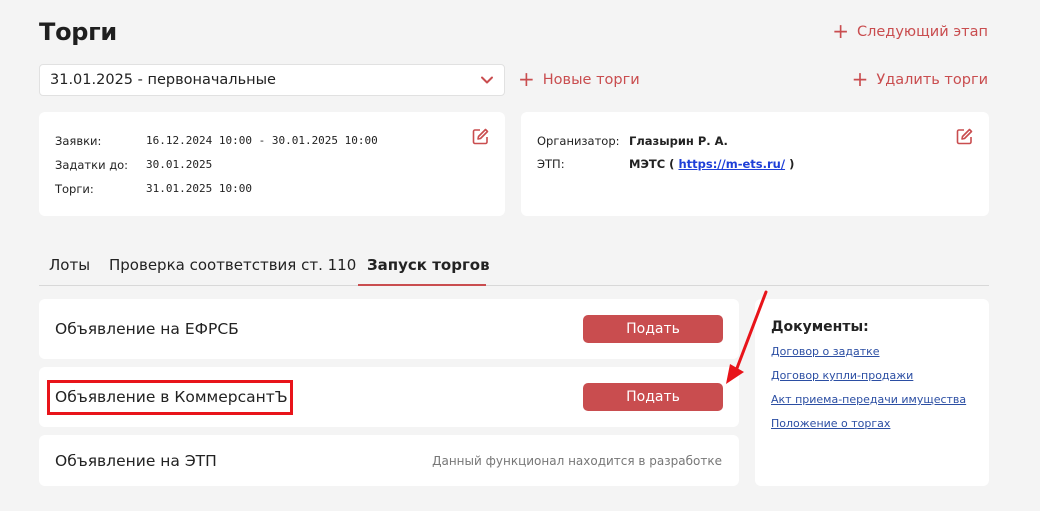 The height and width of the screenshot is (511, 1040). What do you see at coordinates (577, 461) in the screenshot?
I see `development-note: Данный функционал находится в разработке` at bounding box center [577, 461].